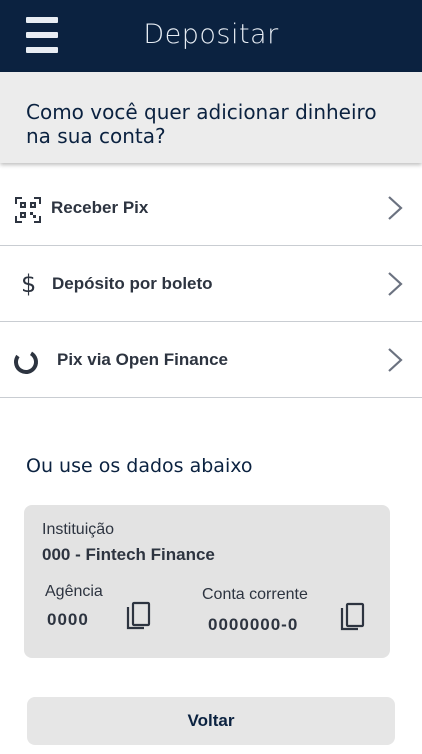 The image size is (422, 754). Describe the element at coordinates (28, 210) in the screenshot. I see `qr-code-icon` at that location.